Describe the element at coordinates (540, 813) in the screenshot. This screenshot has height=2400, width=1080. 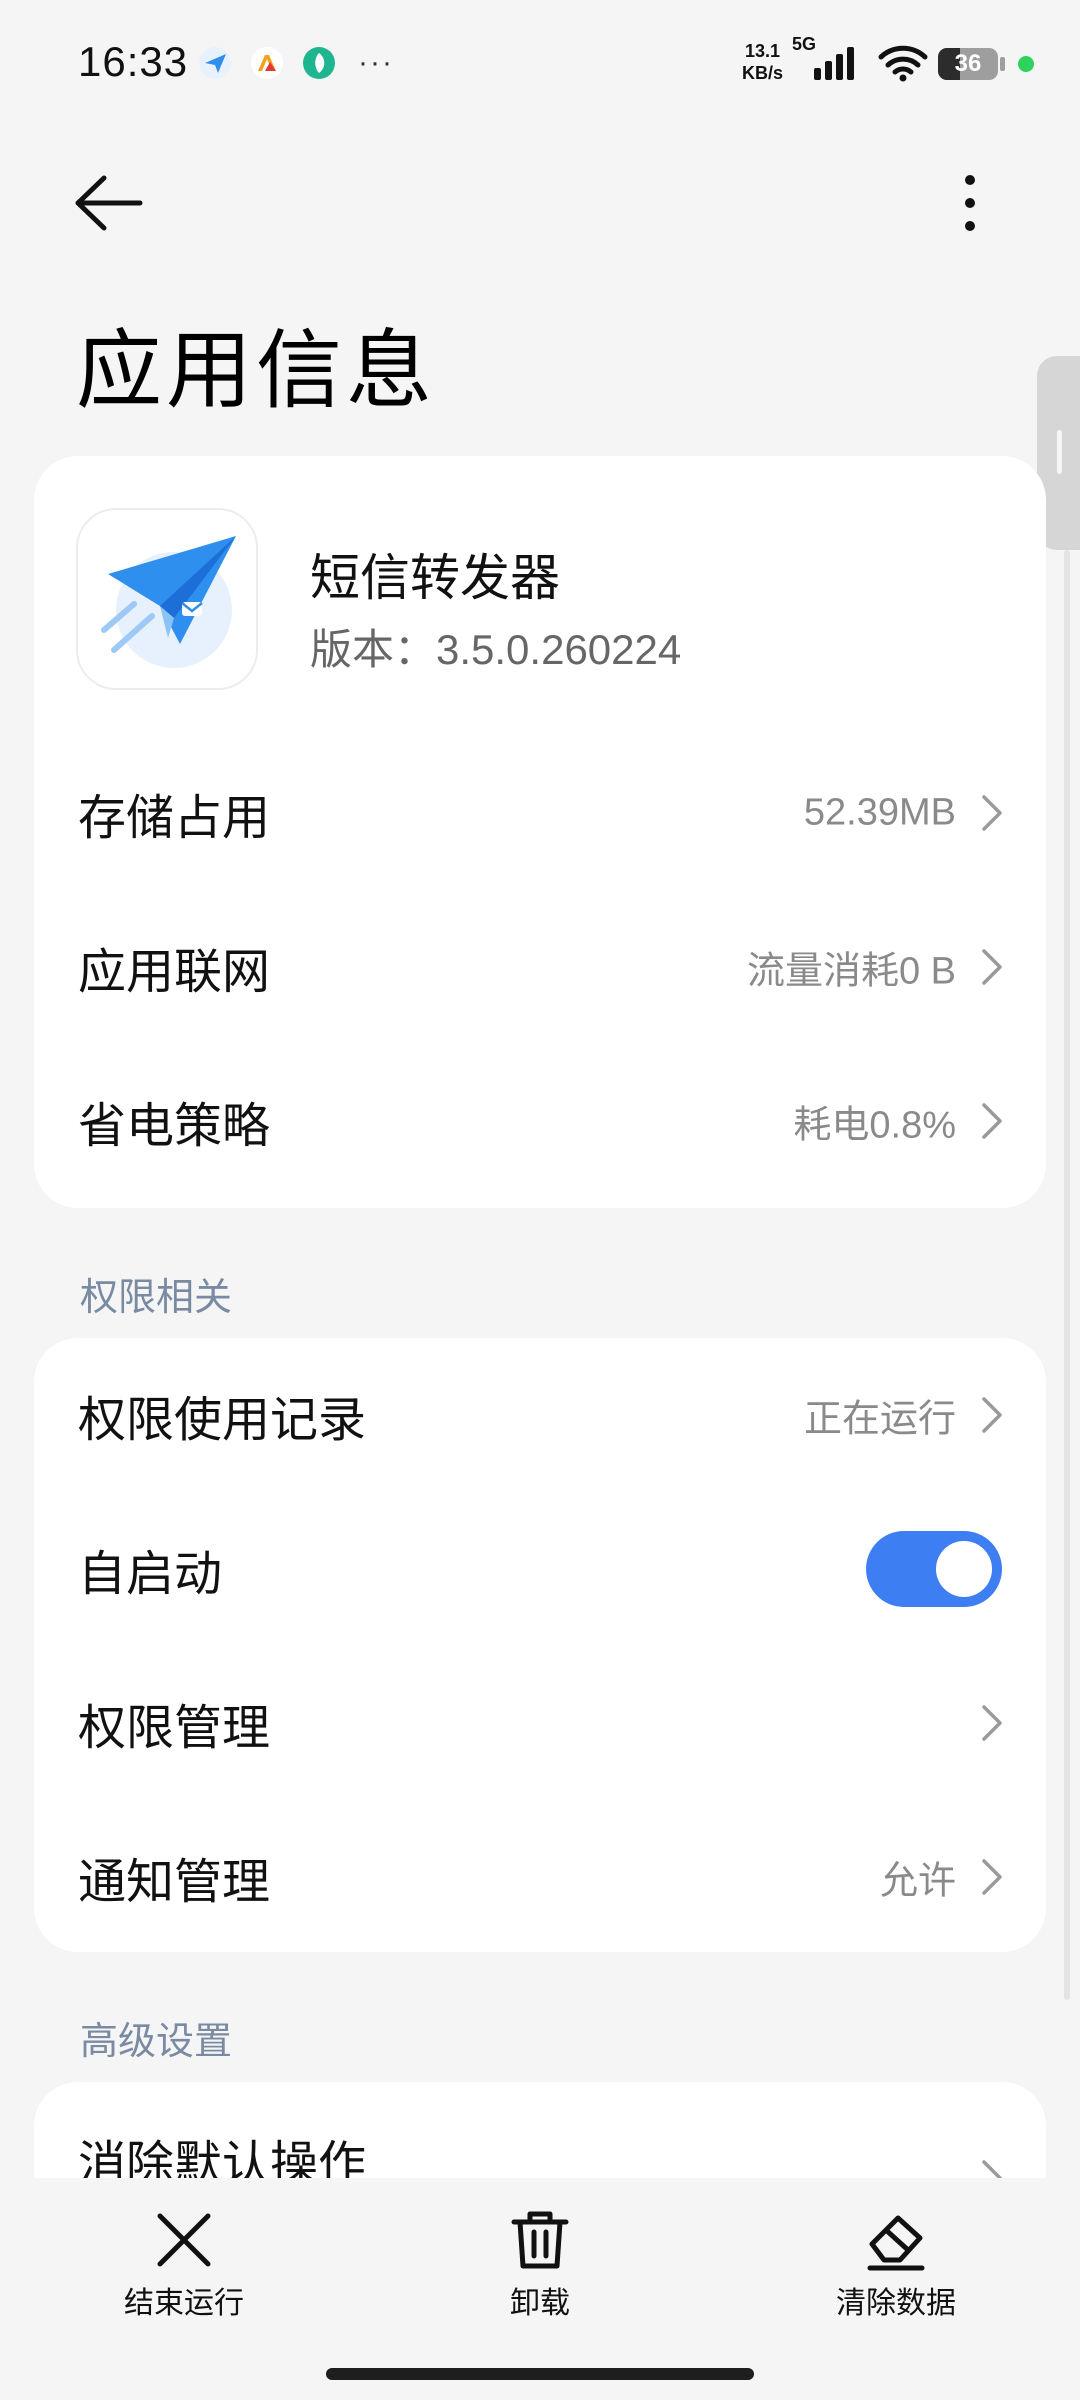
I see `storage-row: 存储占用 52.39MB` at that location.